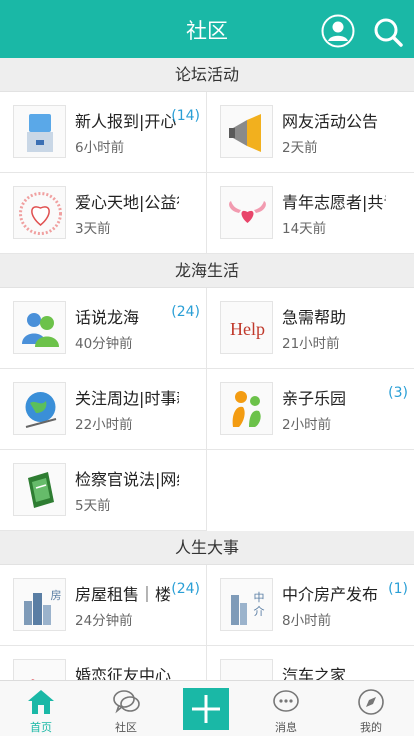  Describe the element at coordinates (307, 425) in the screenshot. I see `forum-time: 2小时前` at that location.